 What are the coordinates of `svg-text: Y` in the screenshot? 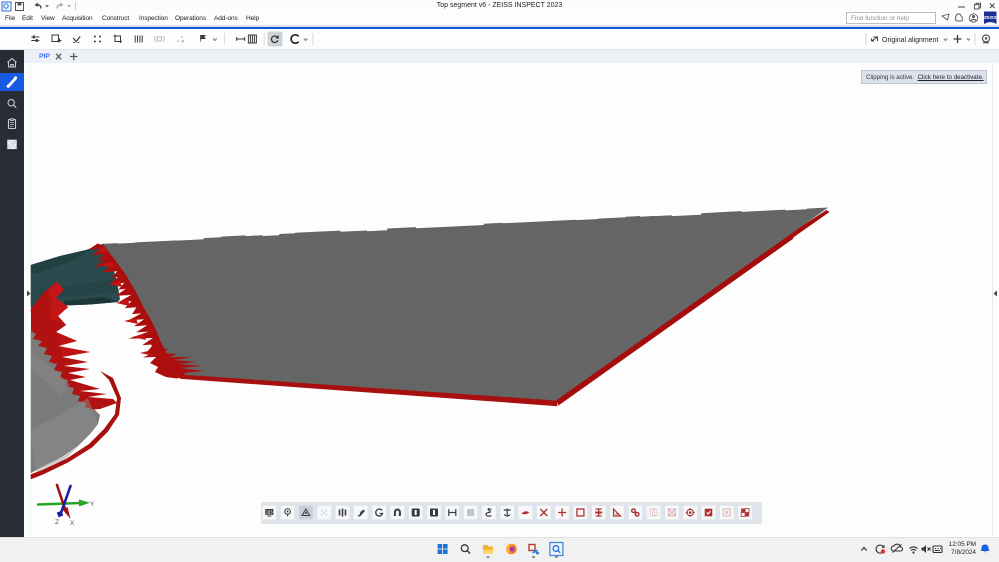 It's located at (92, 504).